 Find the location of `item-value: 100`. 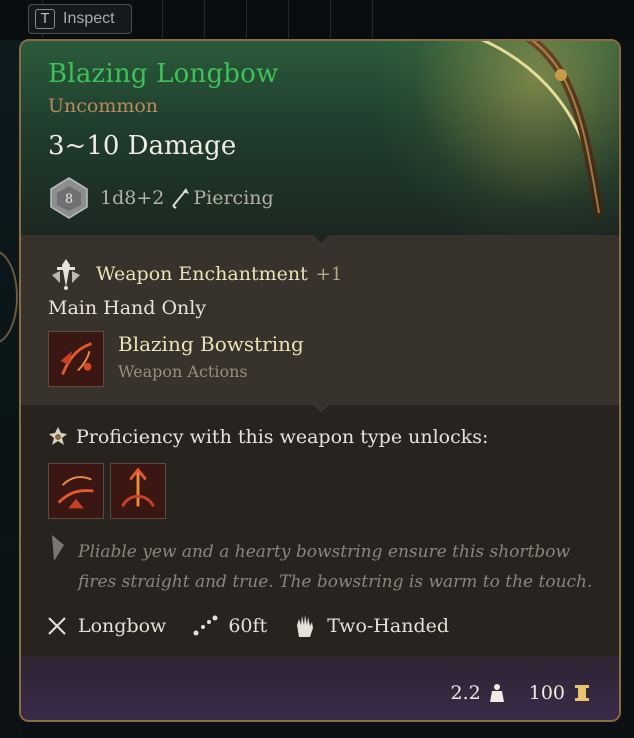

item-value: 100 is located at coordinates (546, 693).